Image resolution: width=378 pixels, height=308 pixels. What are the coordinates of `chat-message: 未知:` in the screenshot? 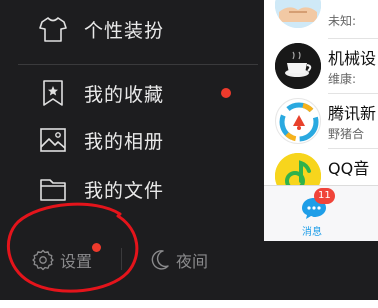 It's located at (342, 21).